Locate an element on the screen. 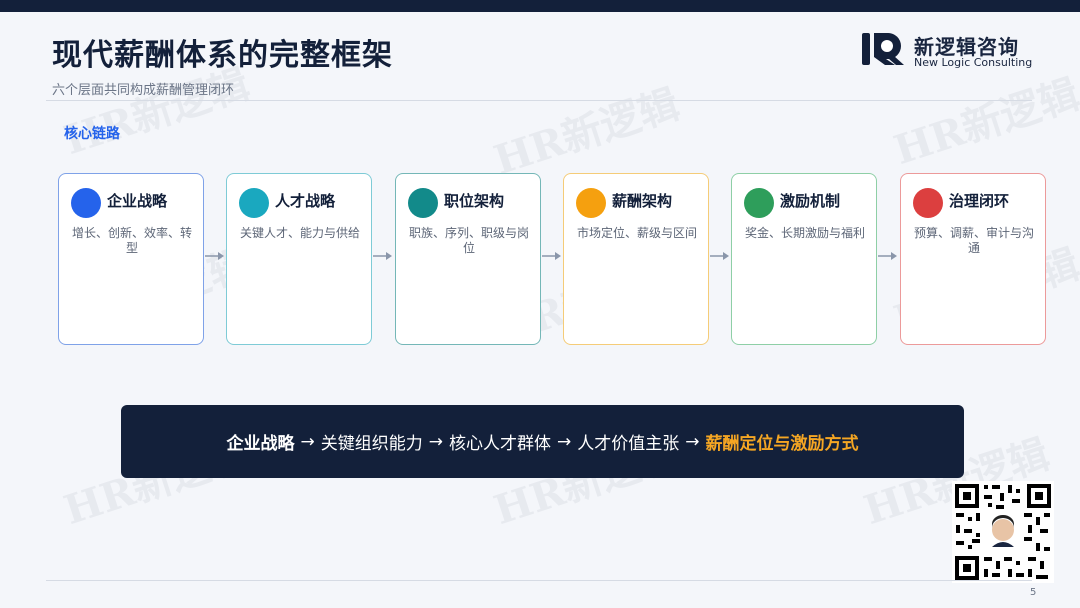 This screenshot has width=1080, height=608. framework-card: 职位架构 职族、序列、职级与岗位 is located at coordinates (468, 259).